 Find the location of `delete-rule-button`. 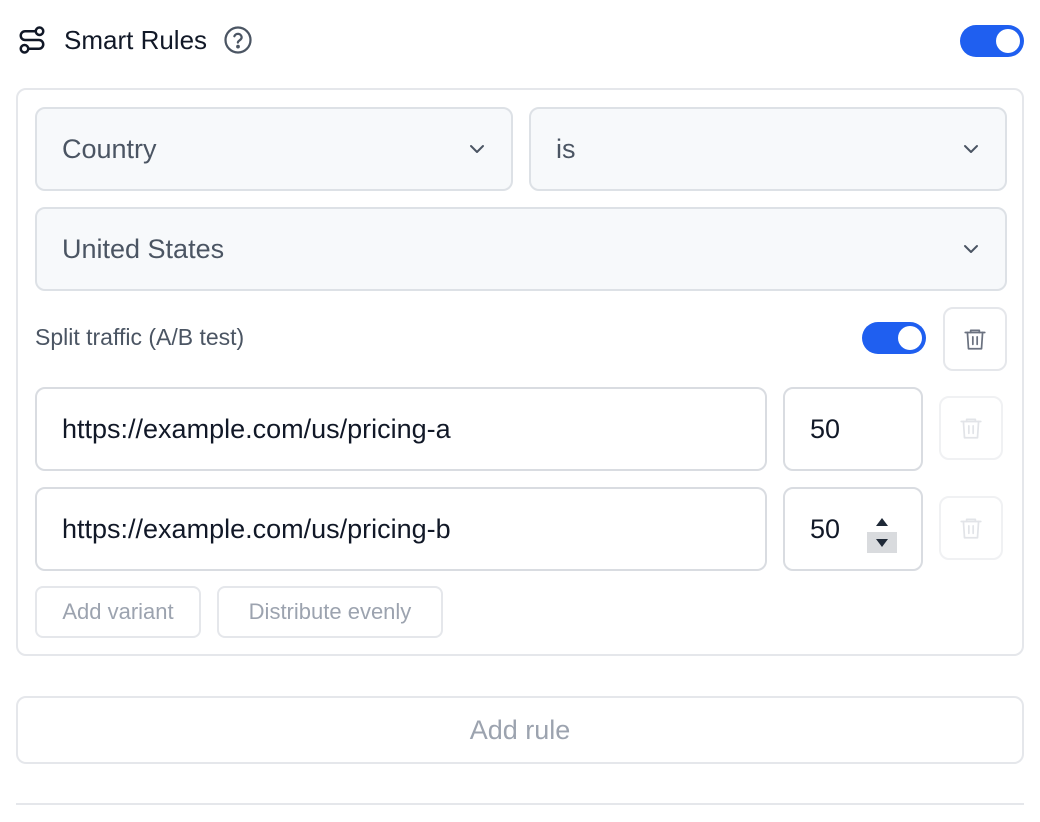

delete-rule-button is located at coordinates (975, 339).